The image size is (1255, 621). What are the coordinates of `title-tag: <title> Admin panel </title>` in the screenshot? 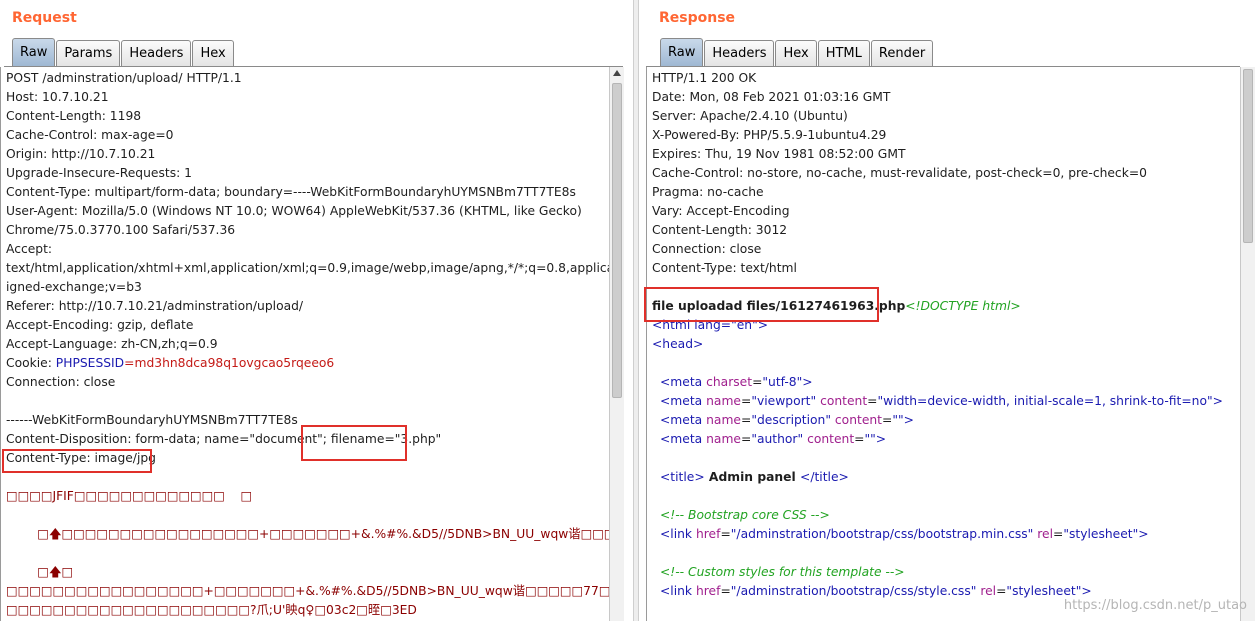 It's located at (754, 477).